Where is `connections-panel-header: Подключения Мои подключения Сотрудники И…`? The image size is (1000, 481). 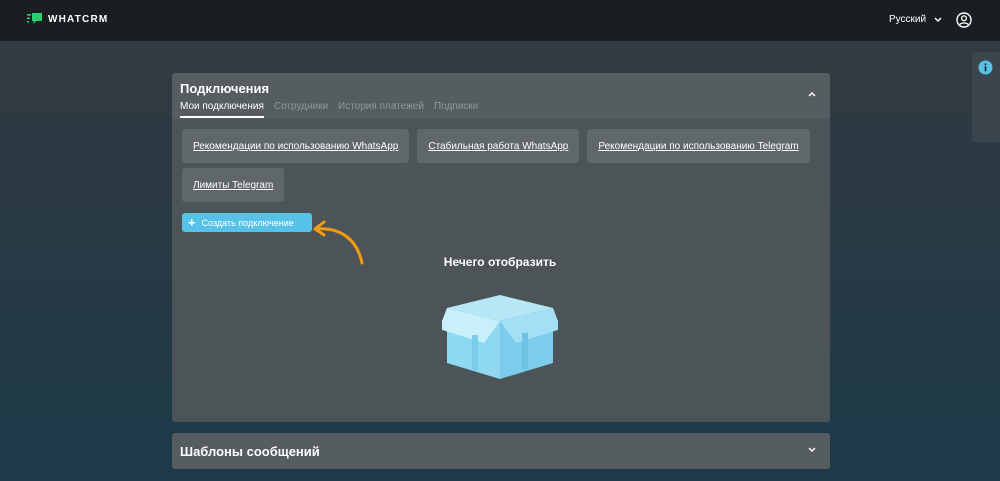 connections-panel-header: Подключения Мои подключения Сотрудники И… is located at coordinates (501, 96).